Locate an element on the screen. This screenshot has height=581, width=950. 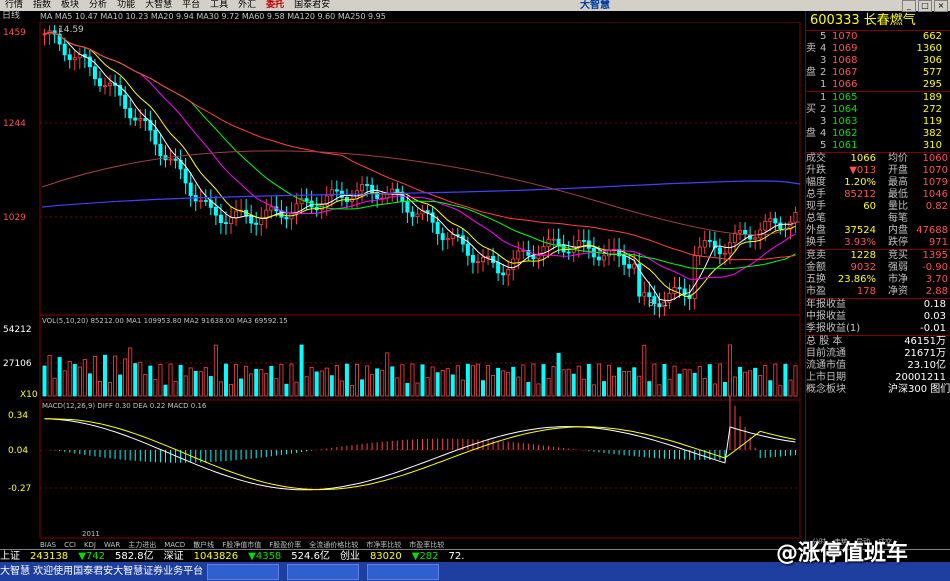
stat-key-2: 每笔 is located at coordinates (898, 218).